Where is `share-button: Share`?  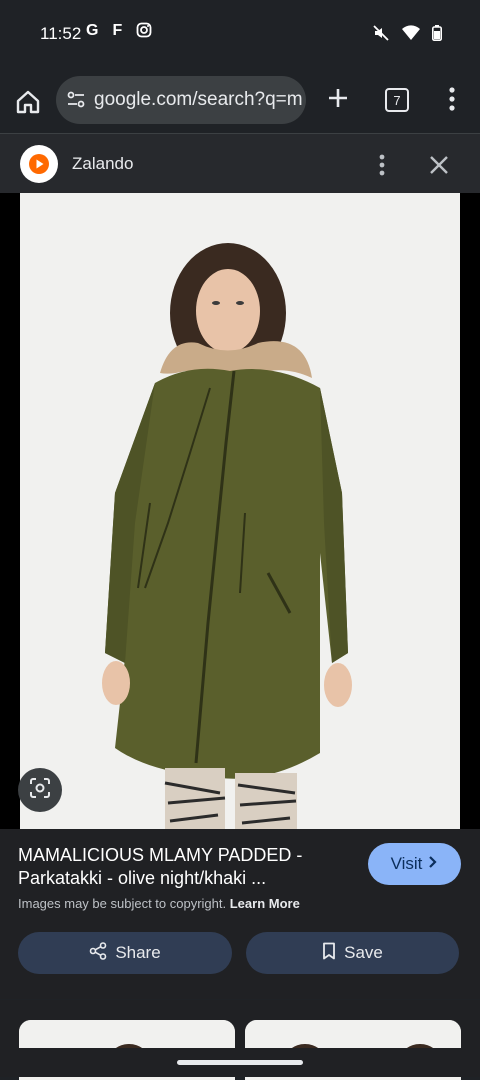
share-button: Share is located at coordinates (125, 953).